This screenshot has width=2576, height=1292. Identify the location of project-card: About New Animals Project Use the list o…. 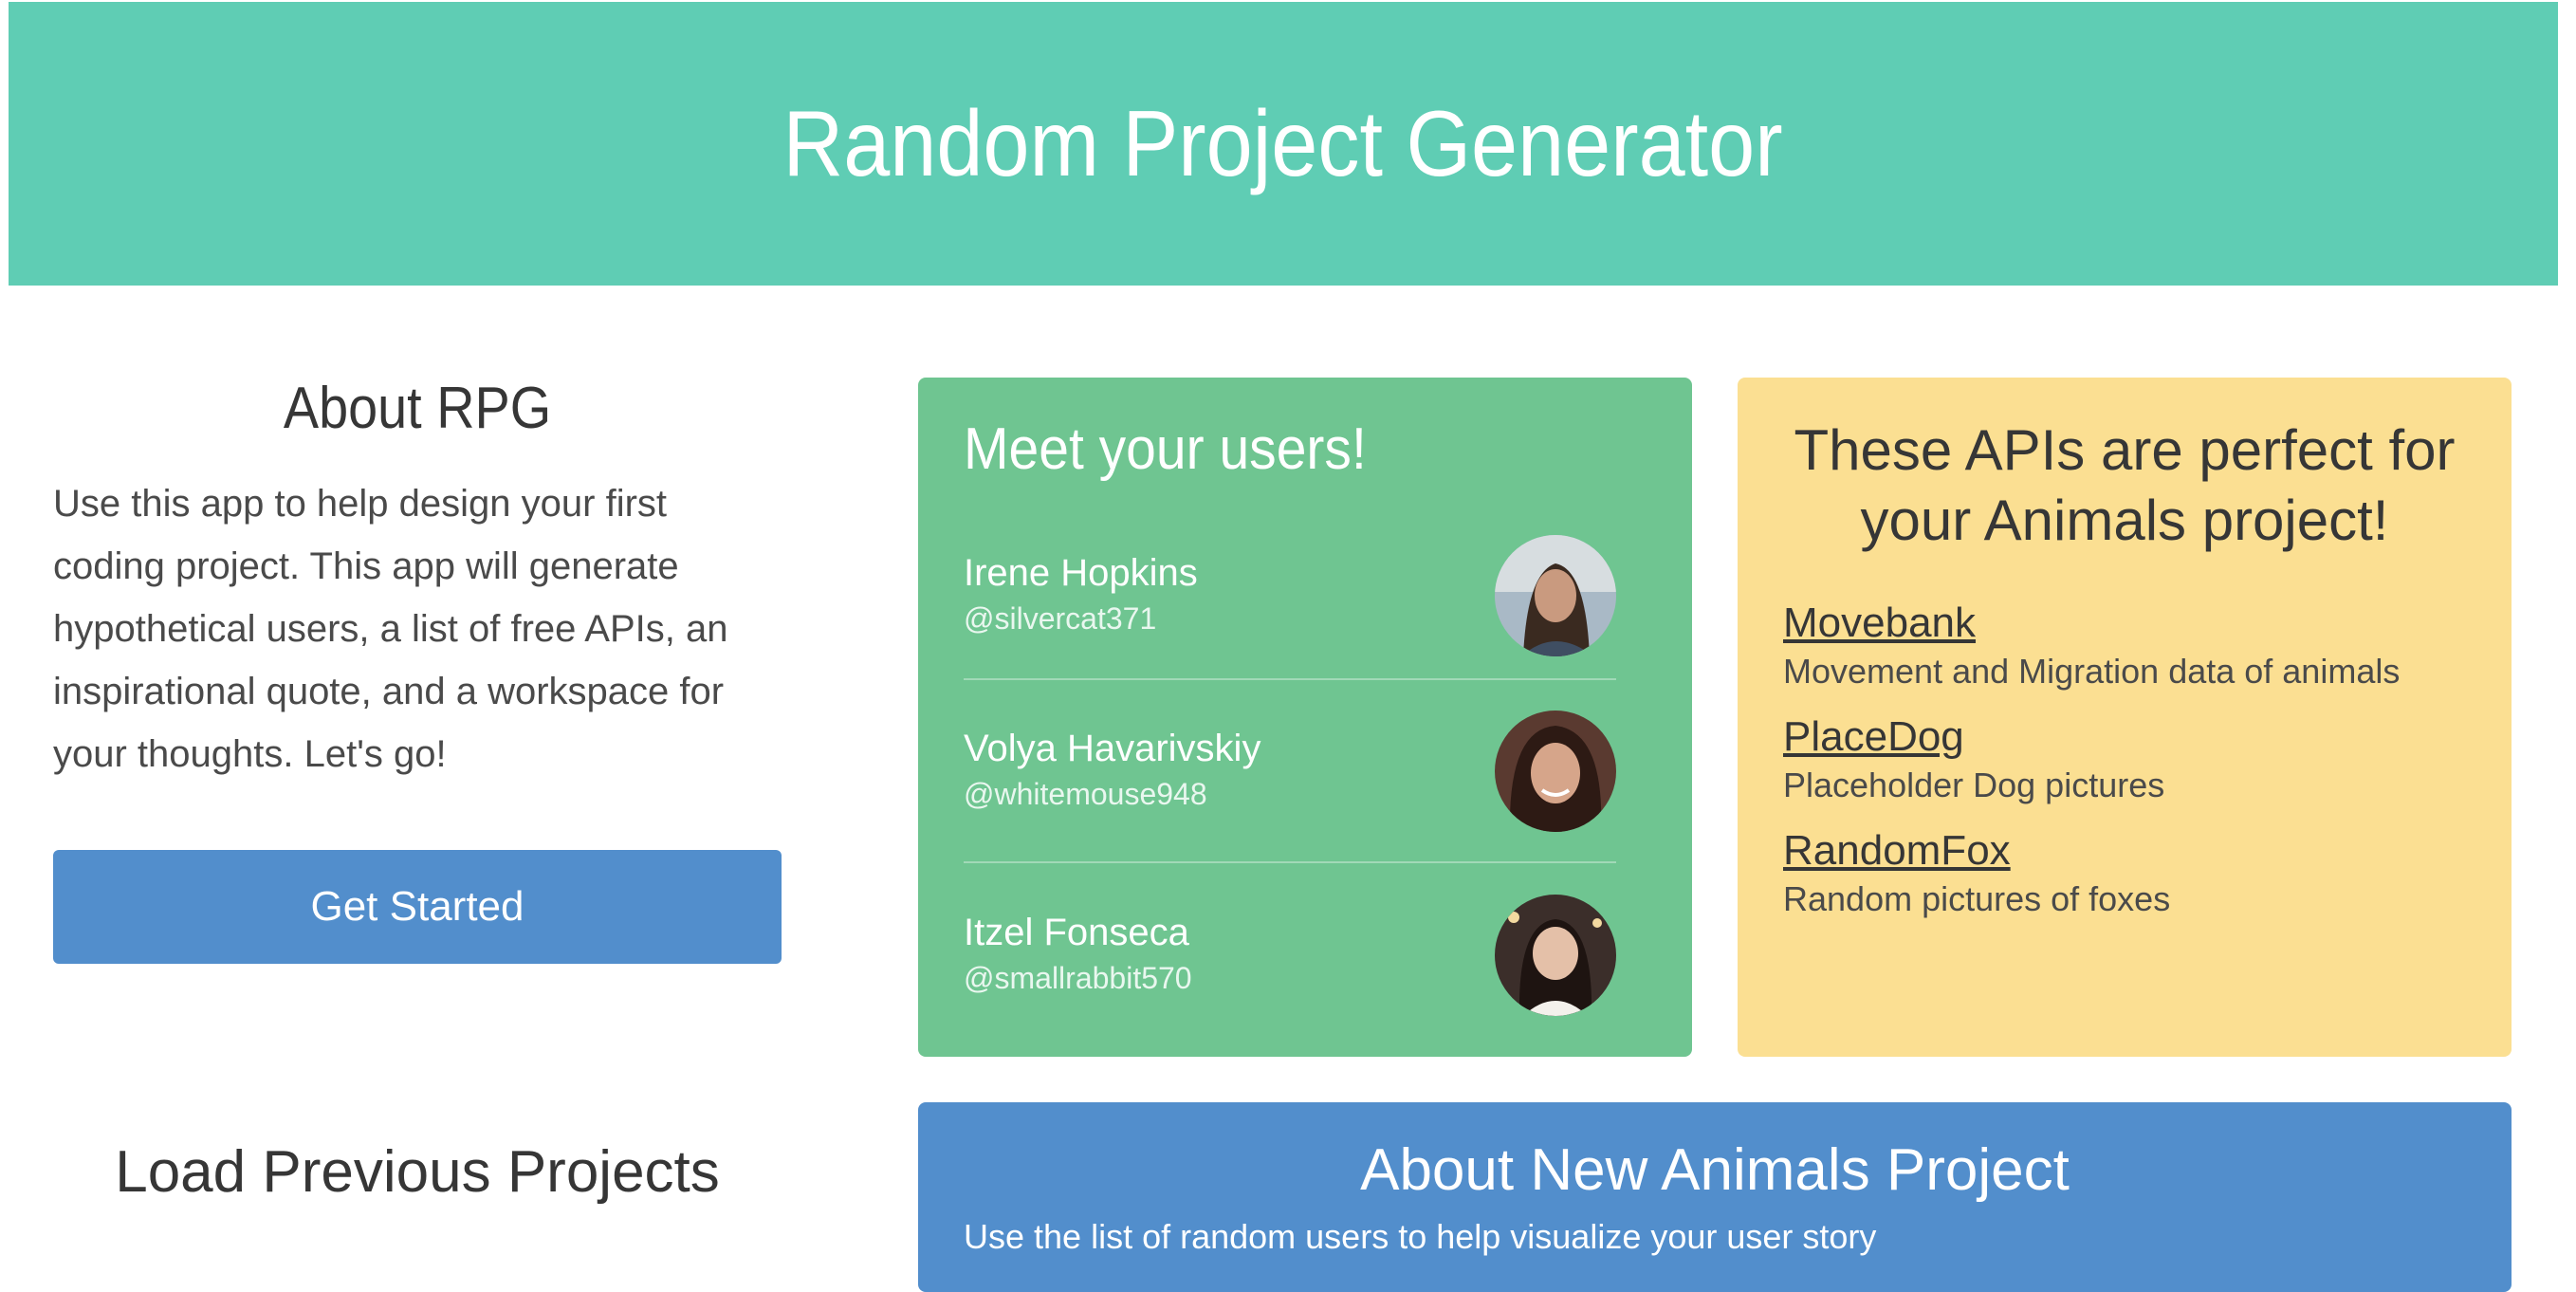
(1715, 1197).